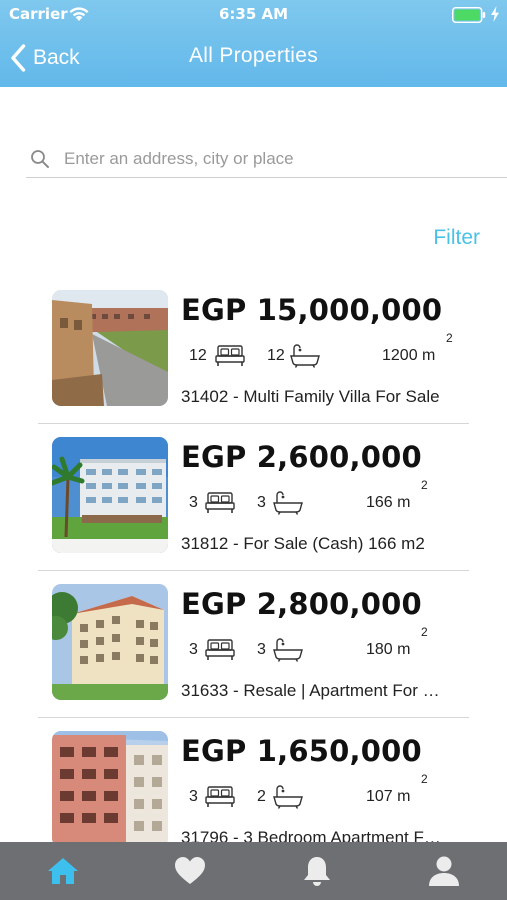  I want to click on area-value: 180 m, so click(388, 649).